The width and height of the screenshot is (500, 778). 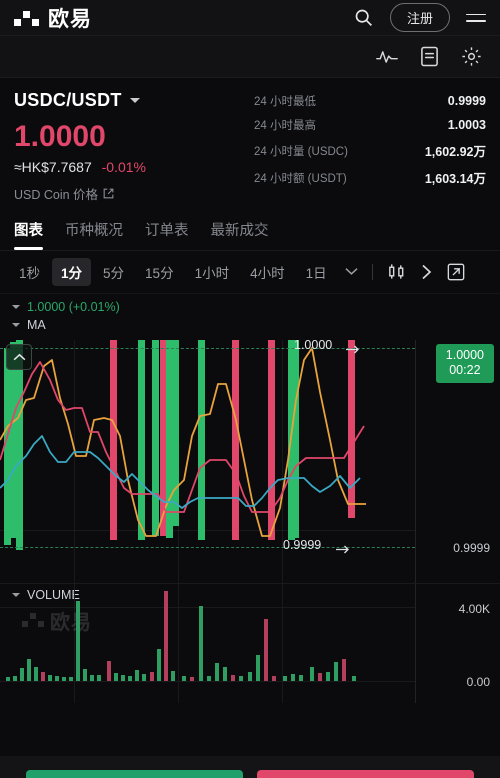 What do you see at coordinates (455, 179) in the screenshot?
I see `stat-value: 1,603.14万` at bounding box center [455, 179].